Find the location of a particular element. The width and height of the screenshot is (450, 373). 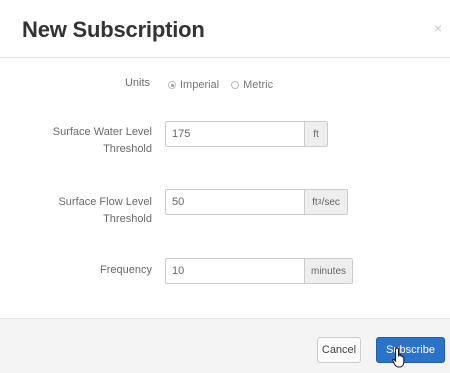

units-option-metric-label: Metric is located at coordinates (258, 85).